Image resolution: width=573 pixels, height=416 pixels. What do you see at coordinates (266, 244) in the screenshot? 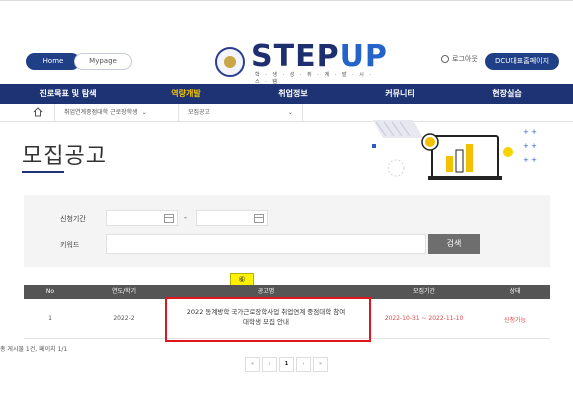
I see `keyword-input` at bounding box center [266, 244].